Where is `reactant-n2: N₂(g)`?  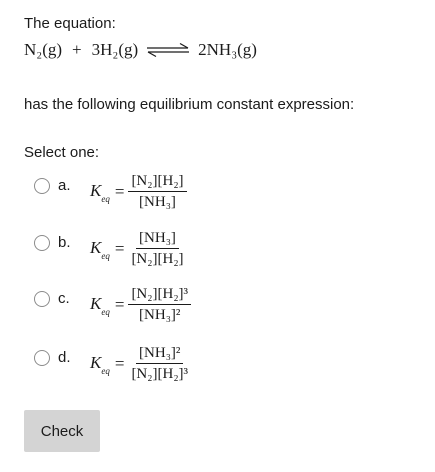 reactant-n2: N₂(g) is located at coordinates (43, 49).